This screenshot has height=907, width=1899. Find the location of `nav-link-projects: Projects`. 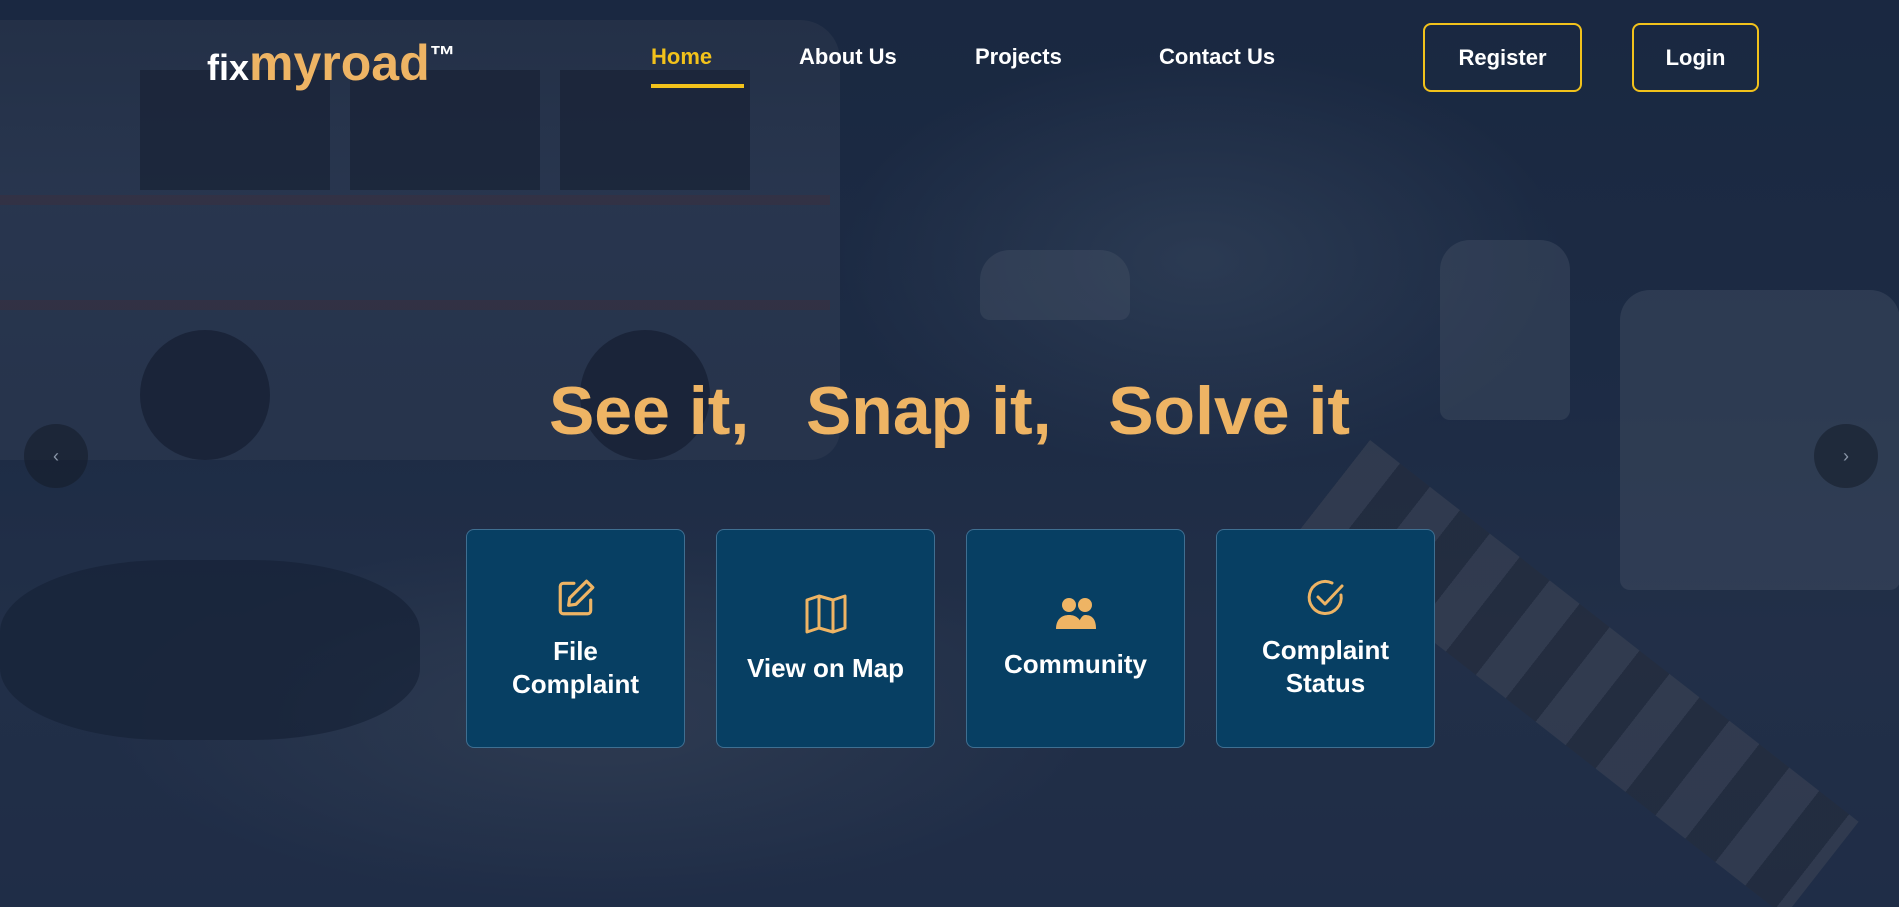

nav-link-projects: Projects is located at coordinates (1018, 57).